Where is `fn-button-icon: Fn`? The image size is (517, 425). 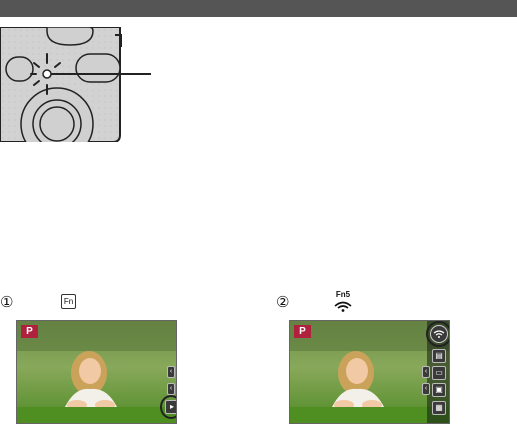
fn-button-icon: Fn is located at coordinates (68, 301).